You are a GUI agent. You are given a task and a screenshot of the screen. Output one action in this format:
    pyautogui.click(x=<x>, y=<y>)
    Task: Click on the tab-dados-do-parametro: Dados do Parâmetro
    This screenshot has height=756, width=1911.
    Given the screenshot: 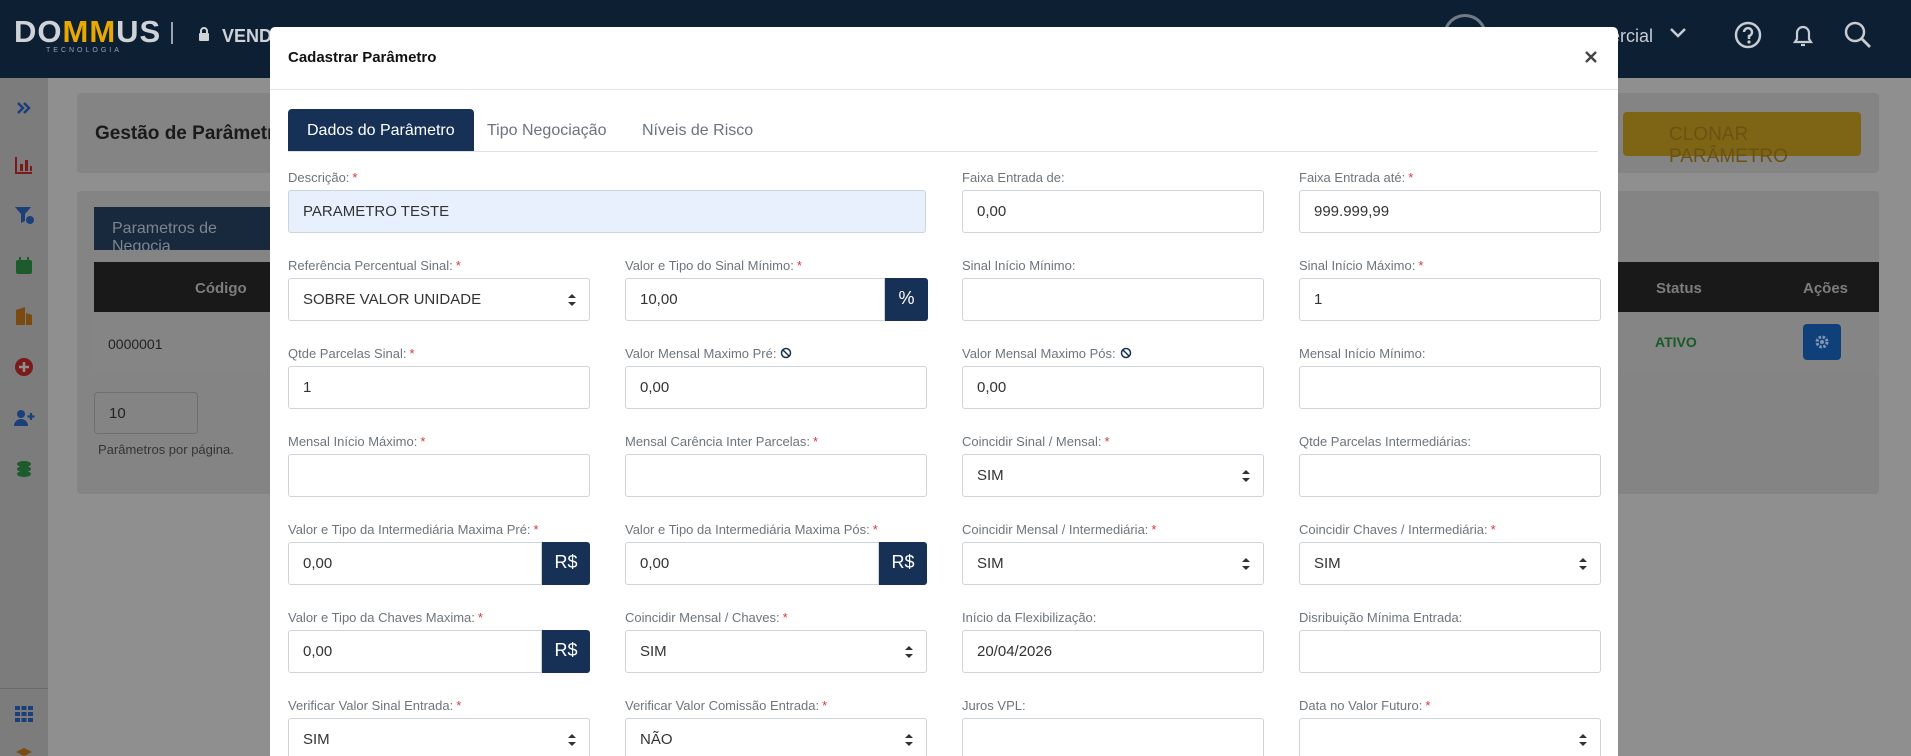 What is the action you would take?
    pyautogui.click(x=381, y=130)
    